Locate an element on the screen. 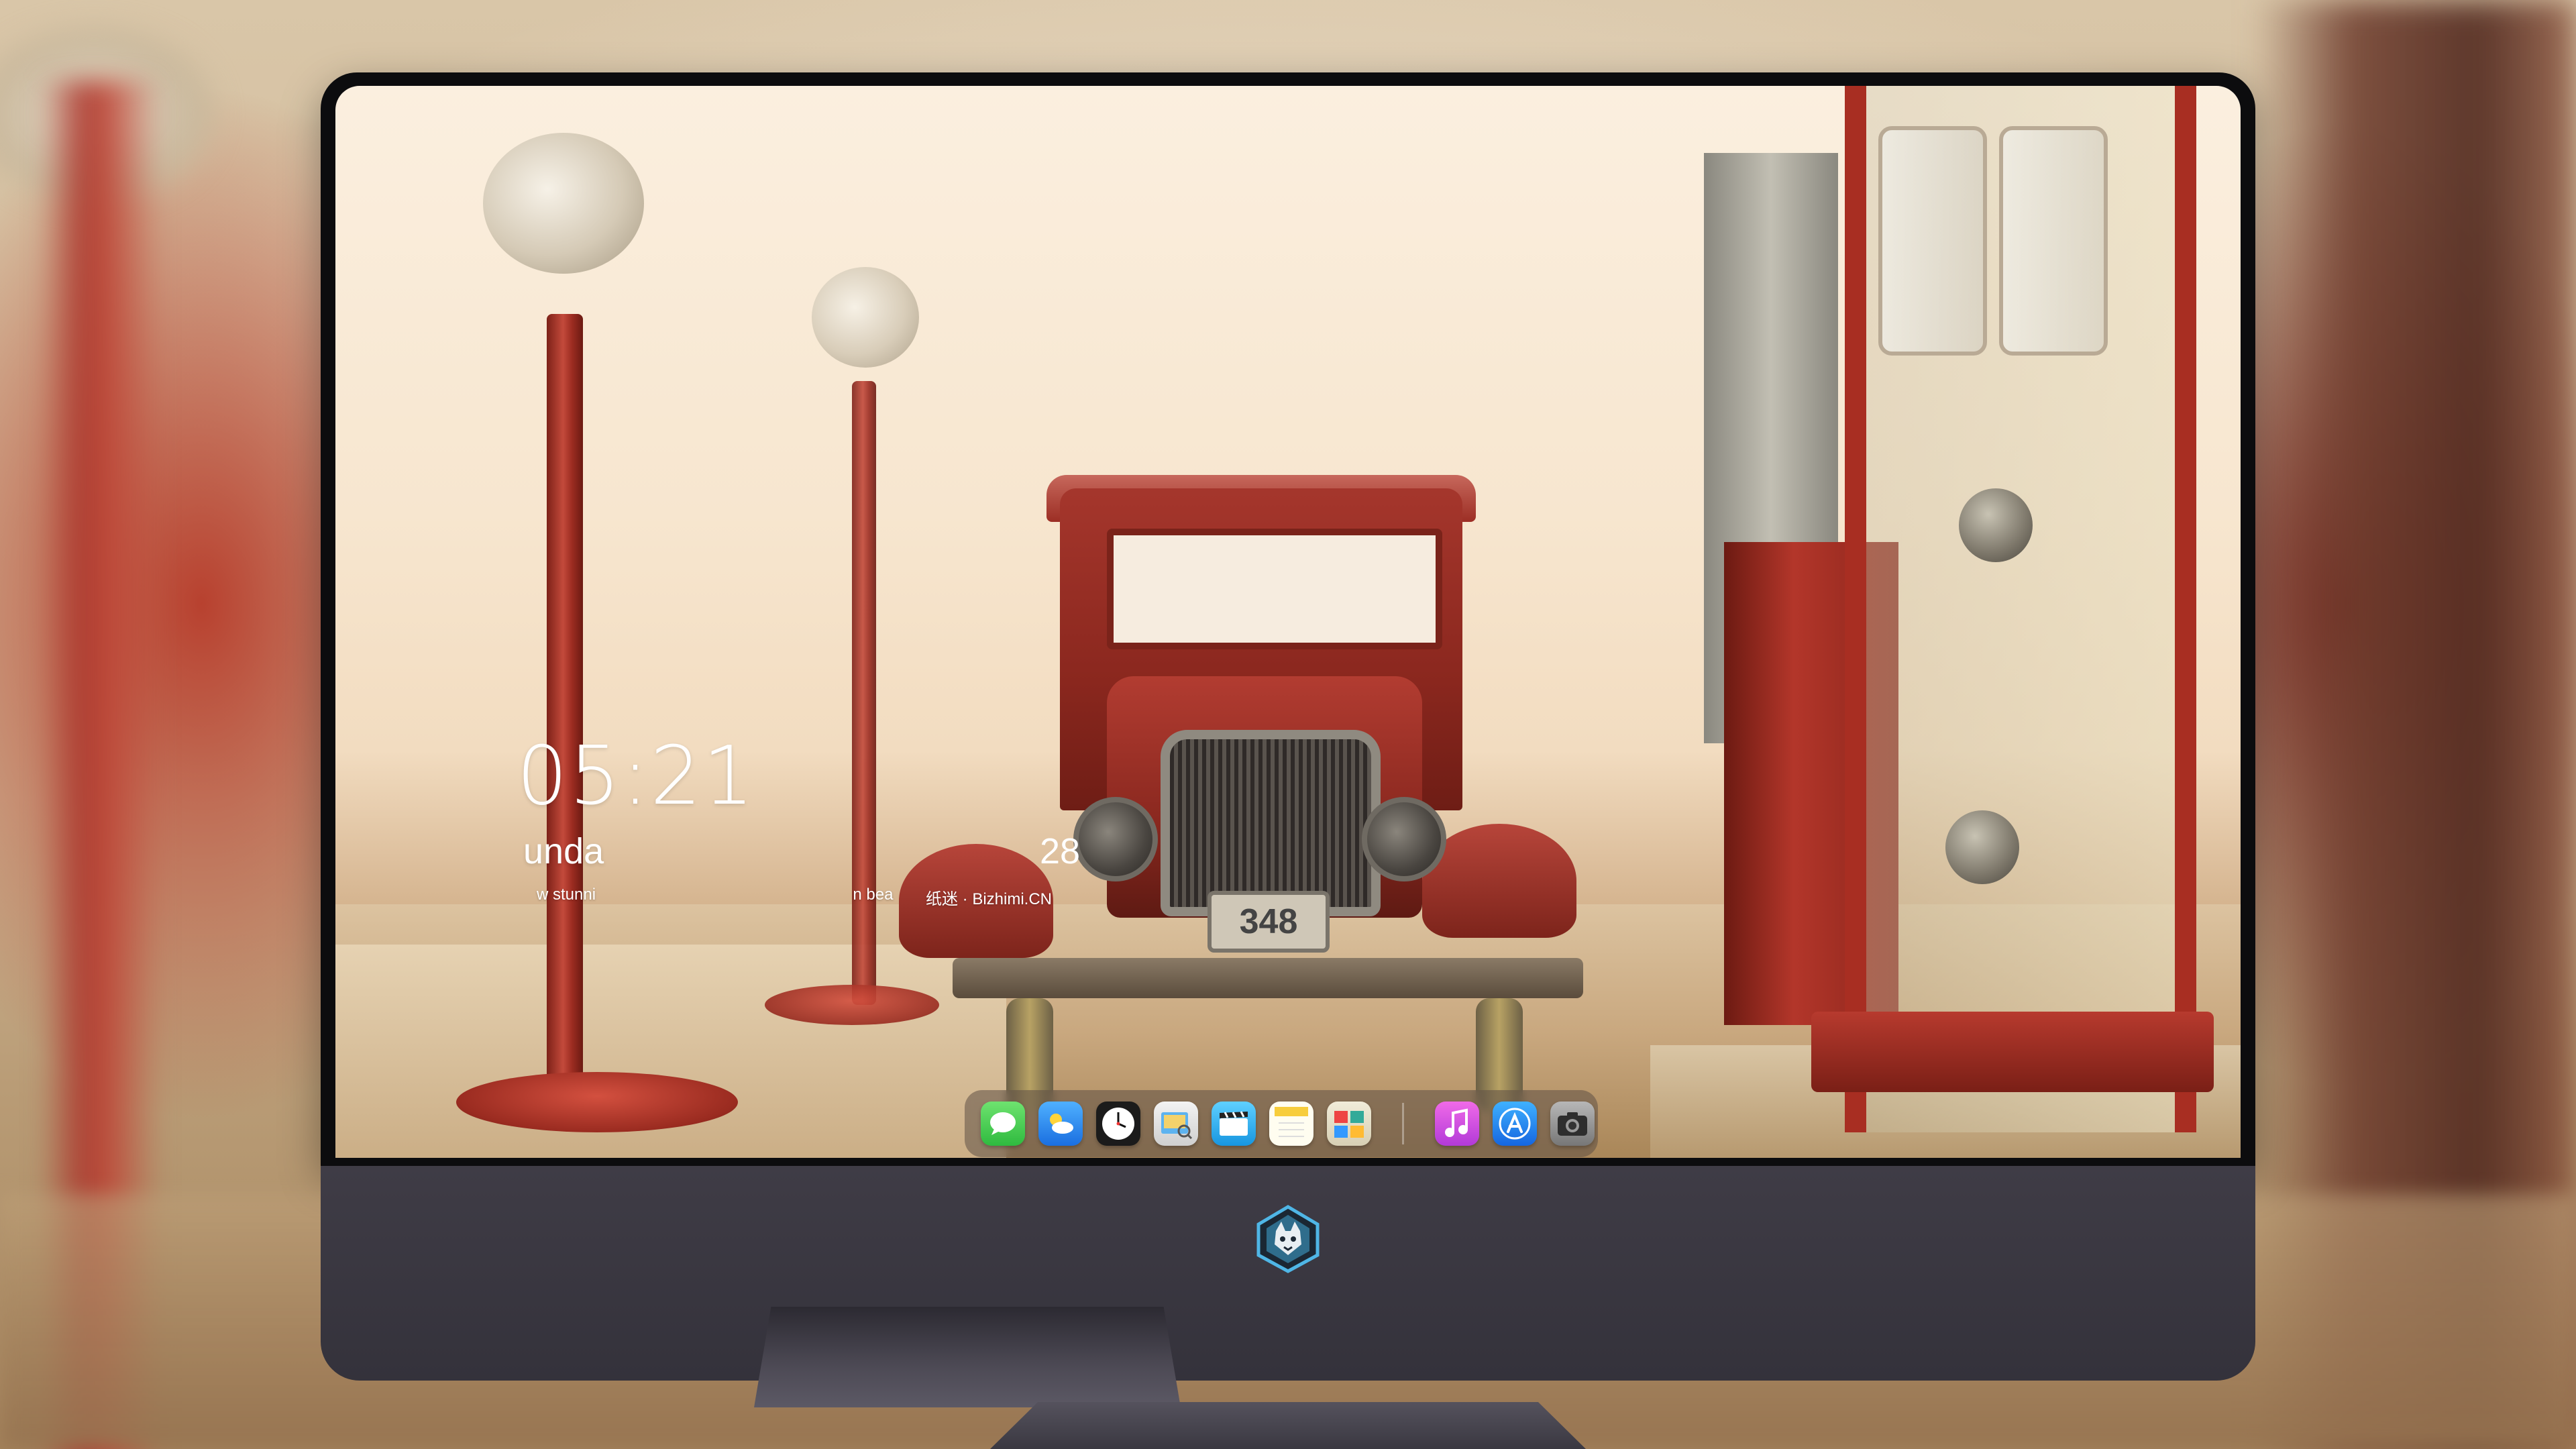 The image size is (2576, 1449). lockscreen-date: unda is located at coordinates (563, 851).